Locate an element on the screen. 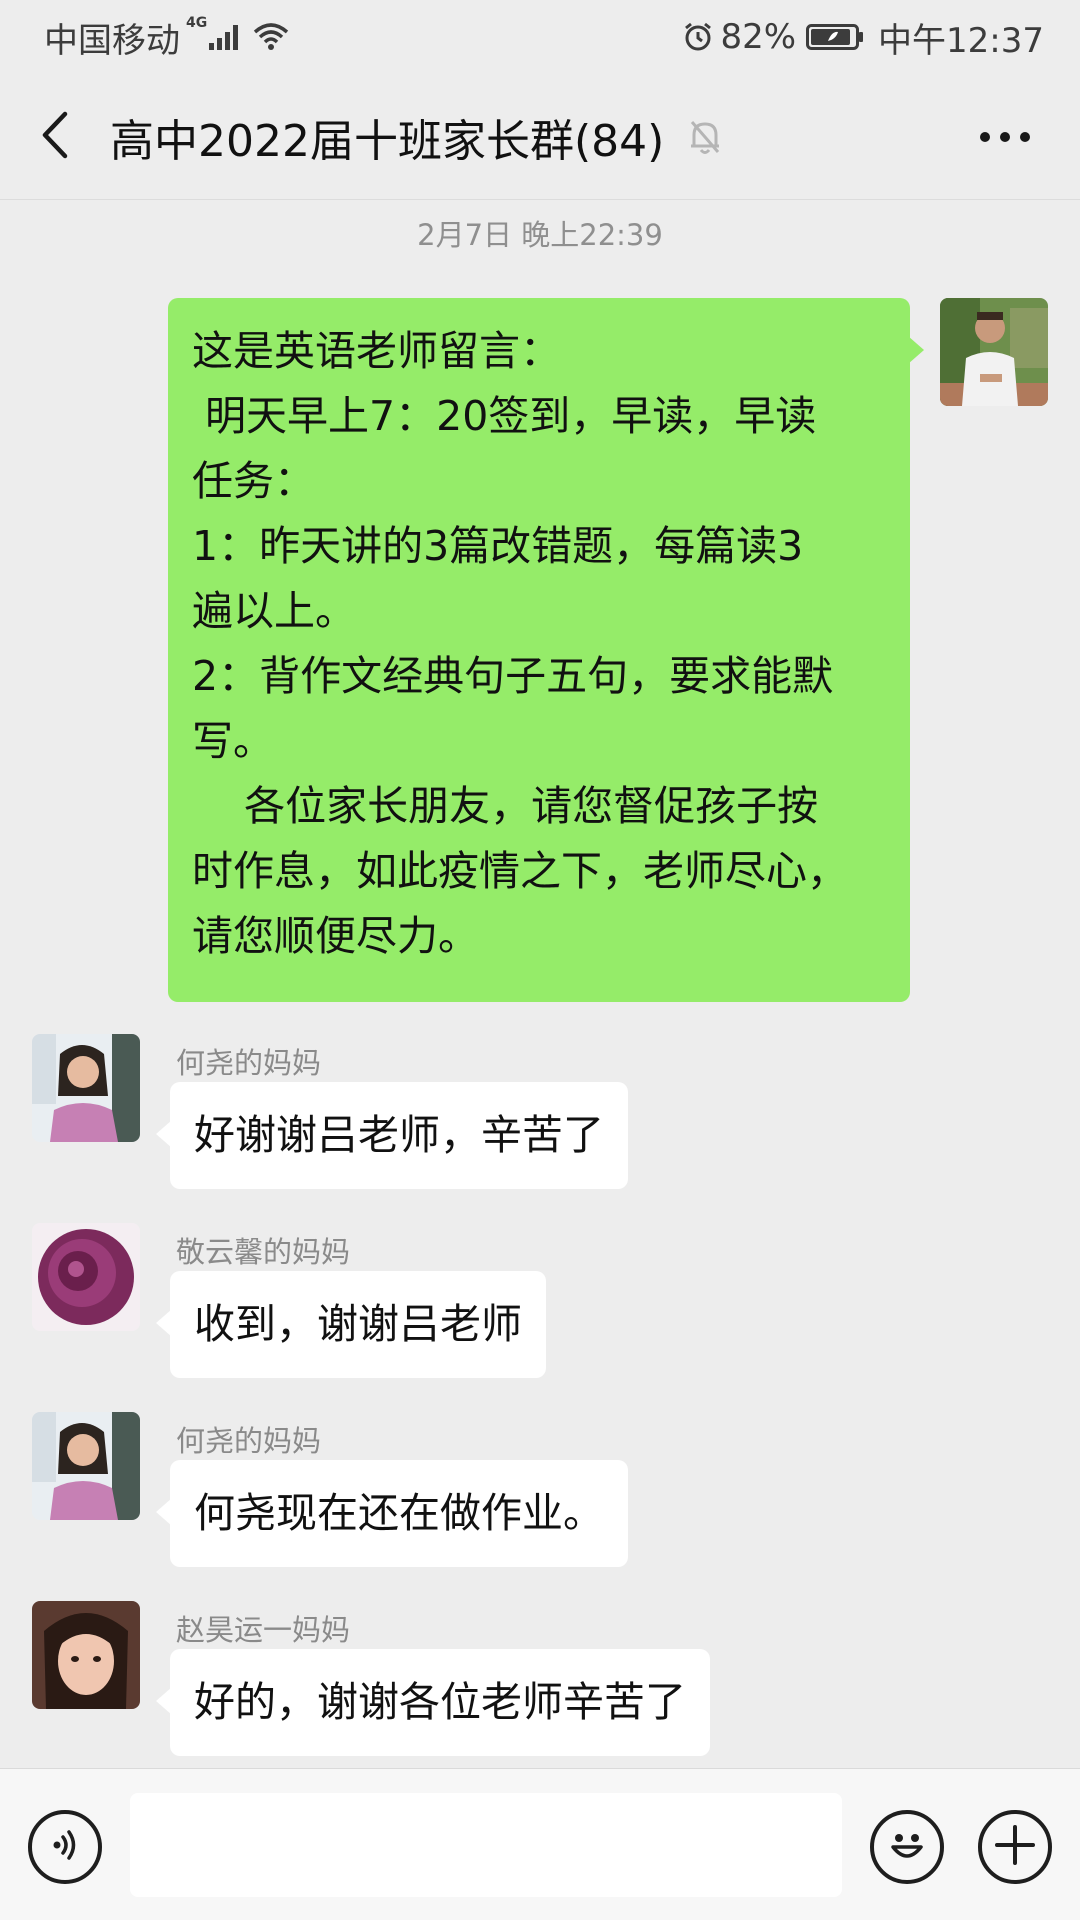  status-bar-right: 82% 中午12:37 is located at coordinates (863, 37).